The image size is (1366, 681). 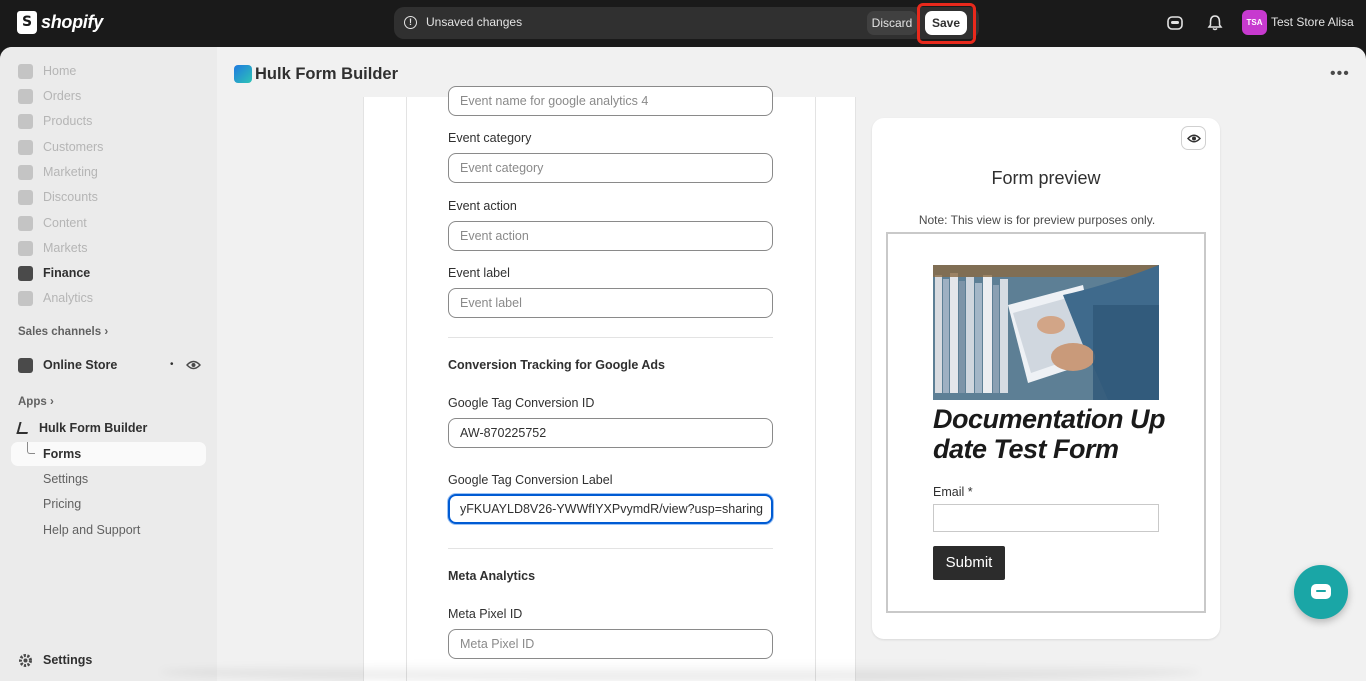 What do you see at coordinates (58, 172) in the screenshot?
I see `sidebar-item-marketing: Marketing` at bounding box center [58, 172].